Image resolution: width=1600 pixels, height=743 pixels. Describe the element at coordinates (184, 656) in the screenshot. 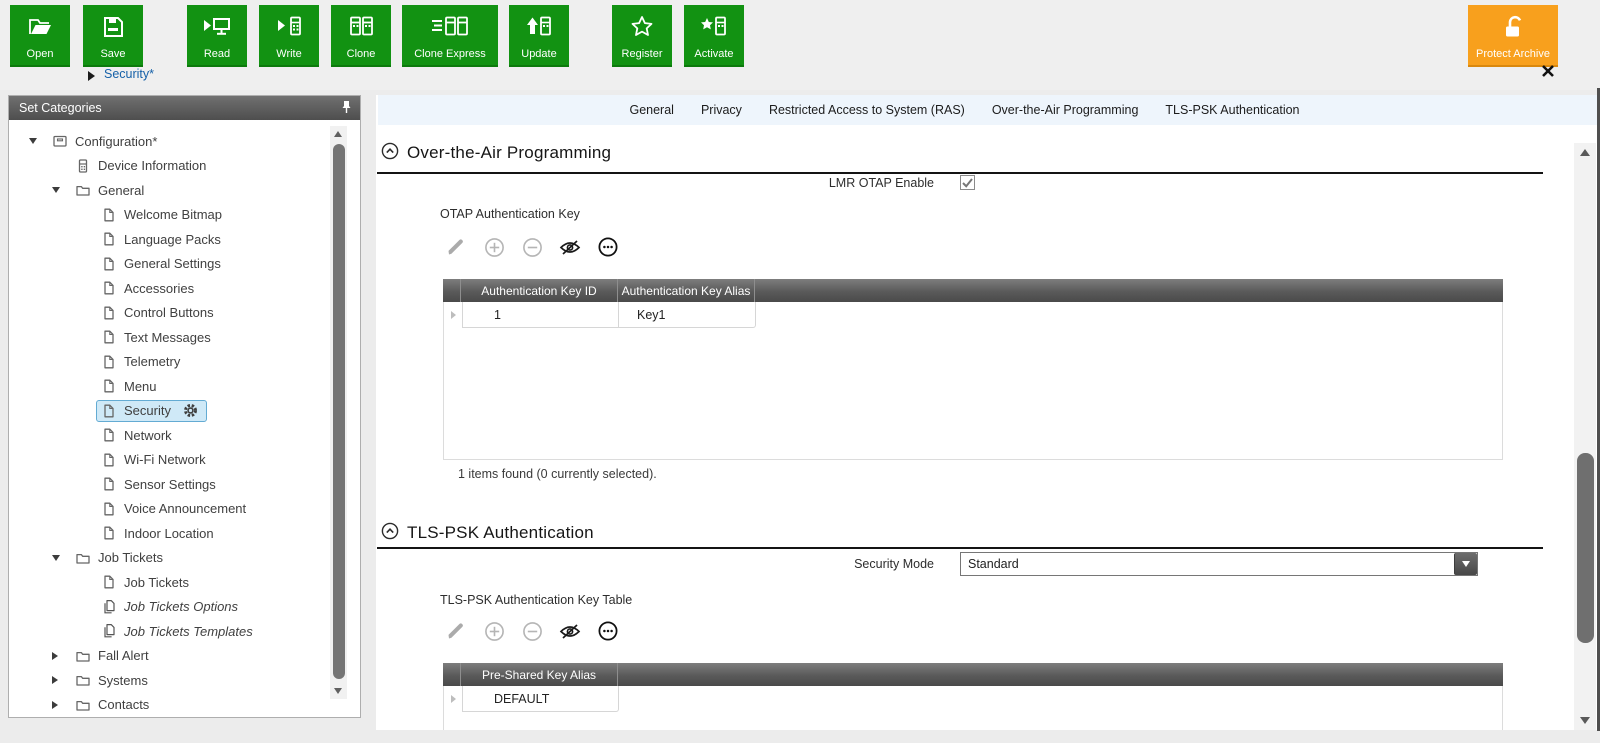

I see `sidebar-item-fall-alert: Fall Alert` at that location.